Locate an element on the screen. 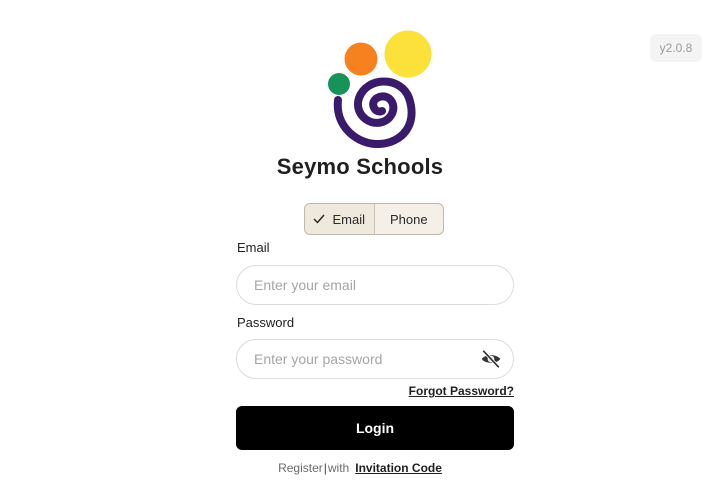  password-field-container is located at coordinates (375, 359).